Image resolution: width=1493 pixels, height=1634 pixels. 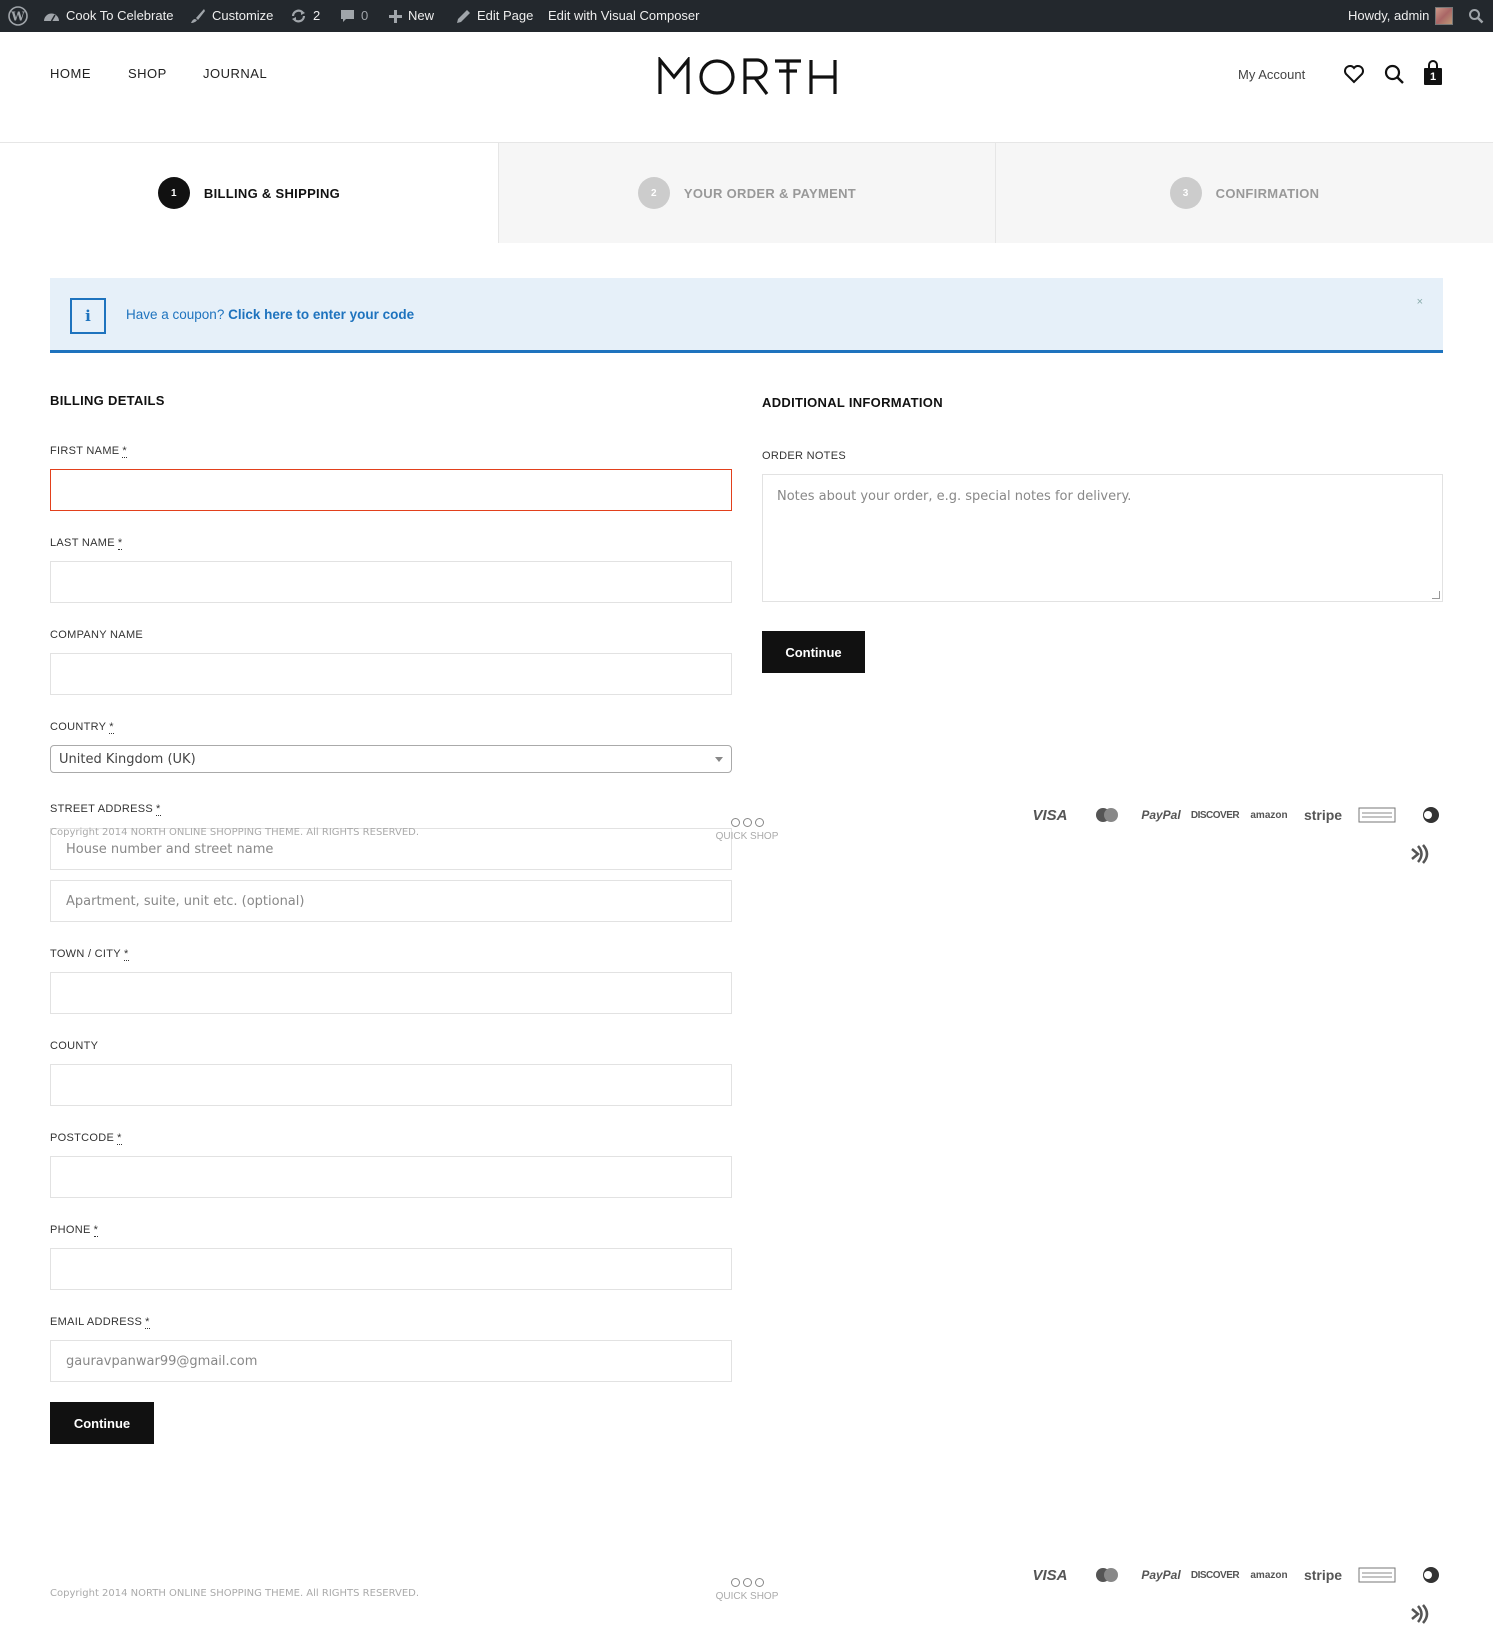 I want to click on quick-shop-label: QUICK SHOP, so click(x=747, y=1596).